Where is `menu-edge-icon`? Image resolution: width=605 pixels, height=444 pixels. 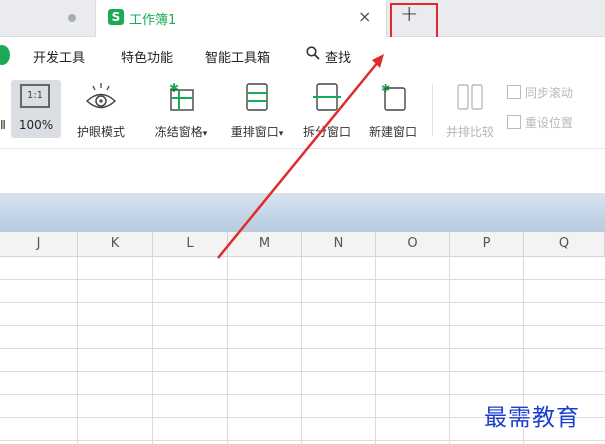
menu-edge-icon is located at coordinates (5, 55).